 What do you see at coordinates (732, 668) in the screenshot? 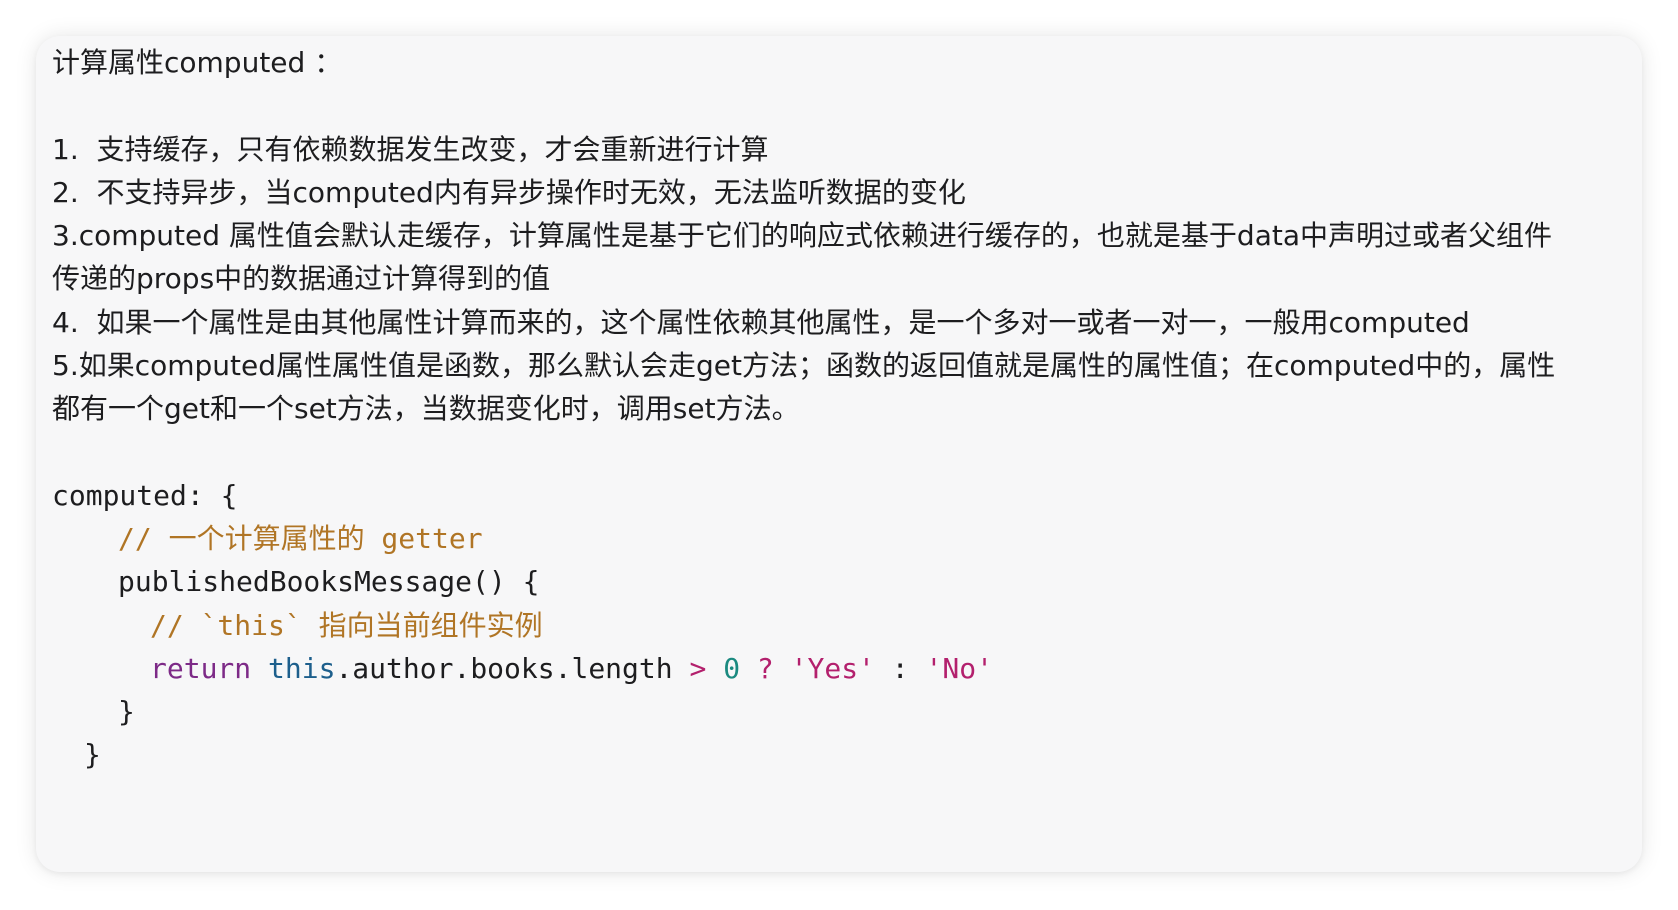
I see `code-number: 0` at bounding box center [732, 668].